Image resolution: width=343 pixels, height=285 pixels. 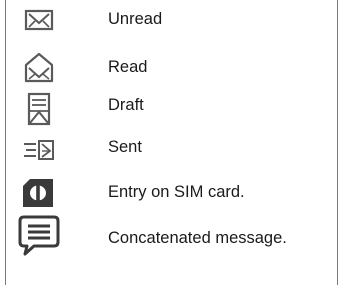 What do you see at coordinates (135, 19) in the screenshot?
I see `legend-label: Unread` at bounding box center [135, 19].